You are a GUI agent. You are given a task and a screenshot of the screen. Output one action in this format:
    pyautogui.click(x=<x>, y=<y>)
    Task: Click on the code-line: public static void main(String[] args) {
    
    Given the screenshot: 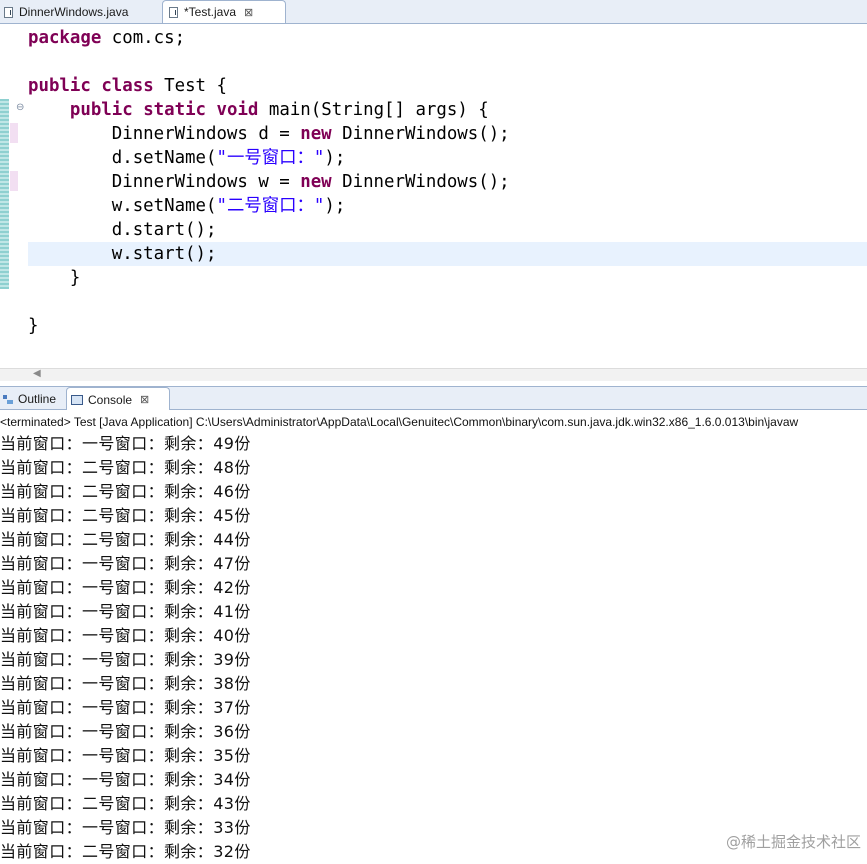 What is the action you would take?
    pyautogui.click(x=279, y=110)
    